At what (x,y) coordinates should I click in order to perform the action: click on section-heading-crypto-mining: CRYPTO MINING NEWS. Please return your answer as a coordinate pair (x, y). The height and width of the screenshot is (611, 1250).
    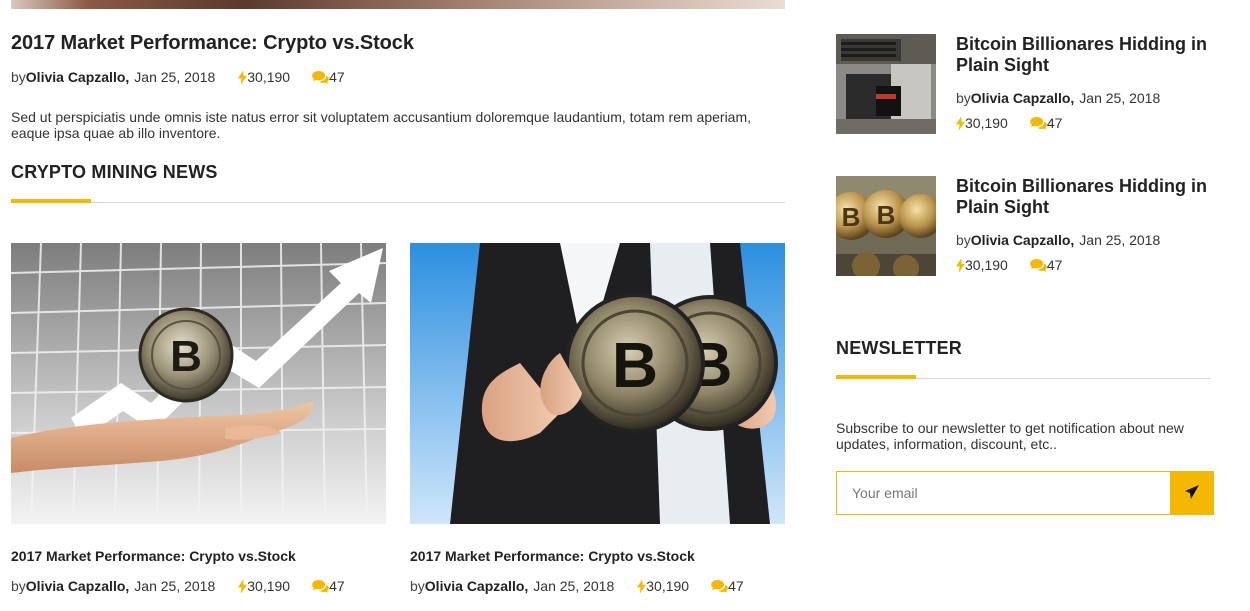
    Looking at the image, I should click on (114, 172).